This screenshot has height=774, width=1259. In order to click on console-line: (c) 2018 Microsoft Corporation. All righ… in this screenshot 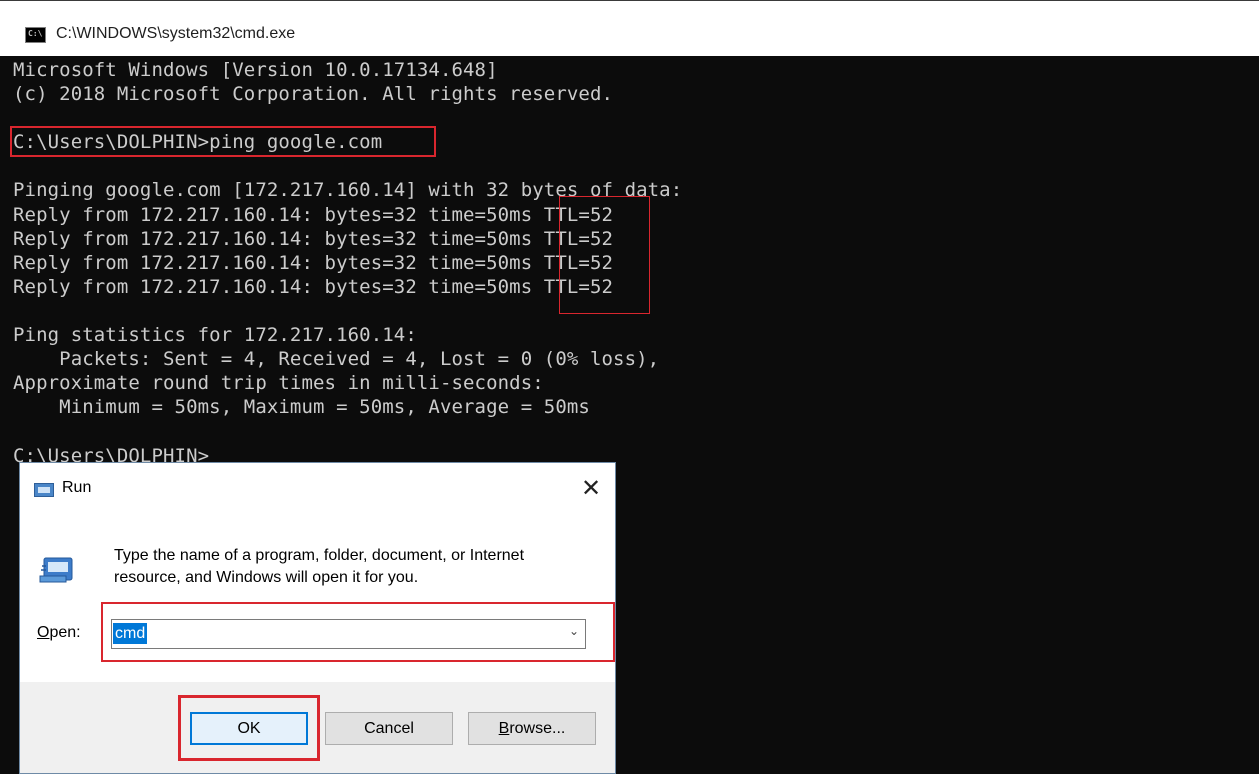, I will do `click(313, 94)`.